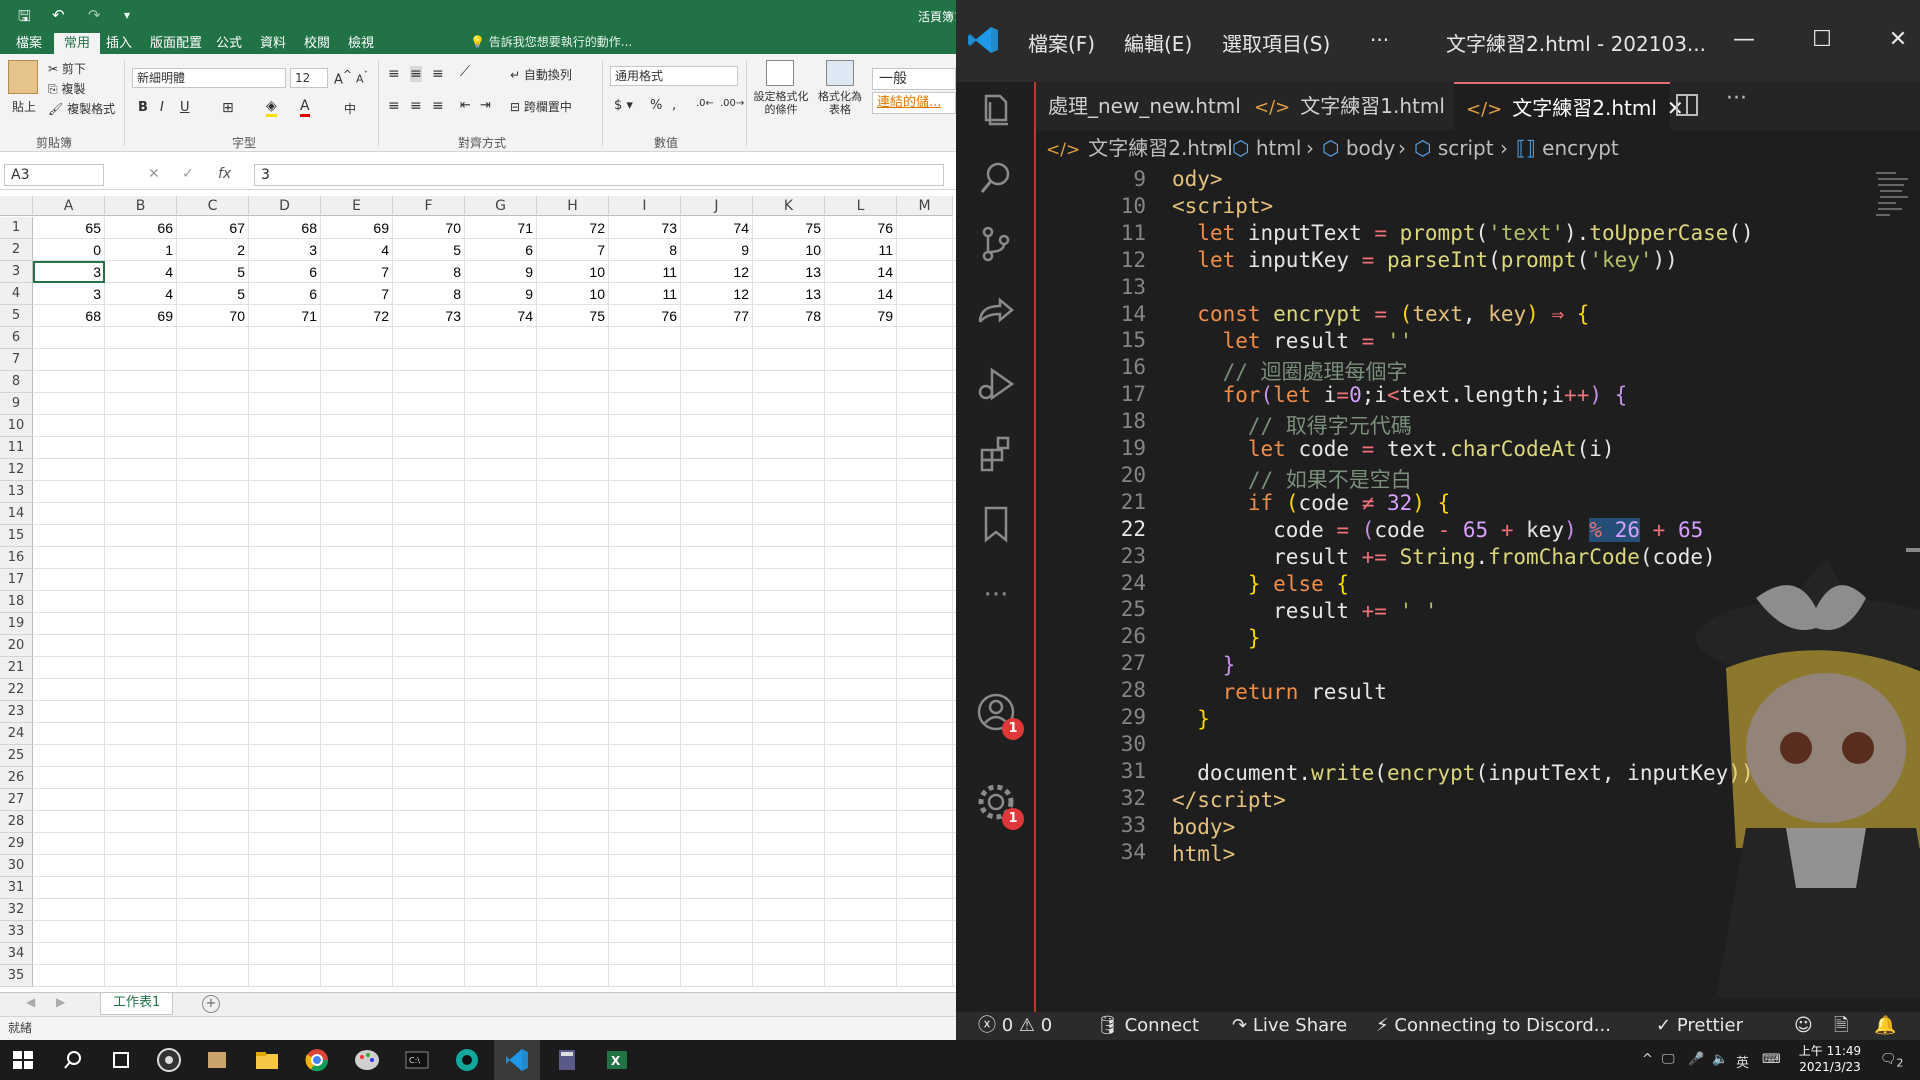 Image resolution: width=1920 pixels, height=1080 pixels. Describe the element at coordinates (16, 778) in the screenshot. I see `row-header: 26` at that location.